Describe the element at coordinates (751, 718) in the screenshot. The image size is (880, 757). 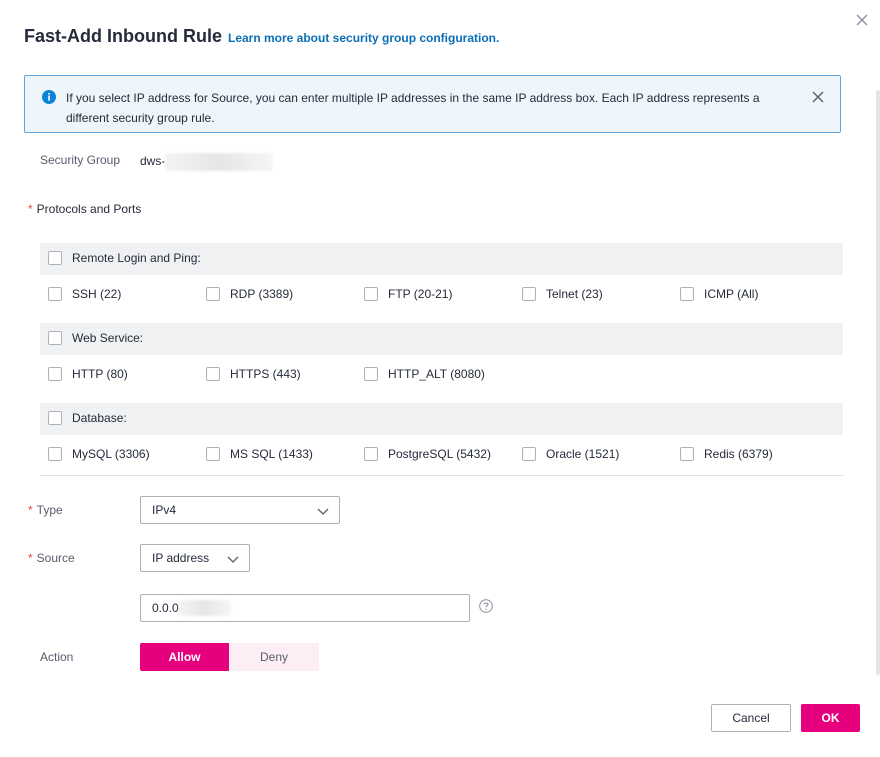
I see `cancel-button: Cancel` at that location.